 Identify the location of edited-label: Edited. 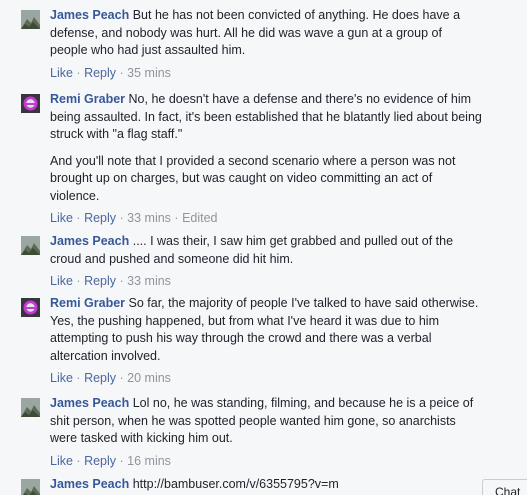
(199, 218).